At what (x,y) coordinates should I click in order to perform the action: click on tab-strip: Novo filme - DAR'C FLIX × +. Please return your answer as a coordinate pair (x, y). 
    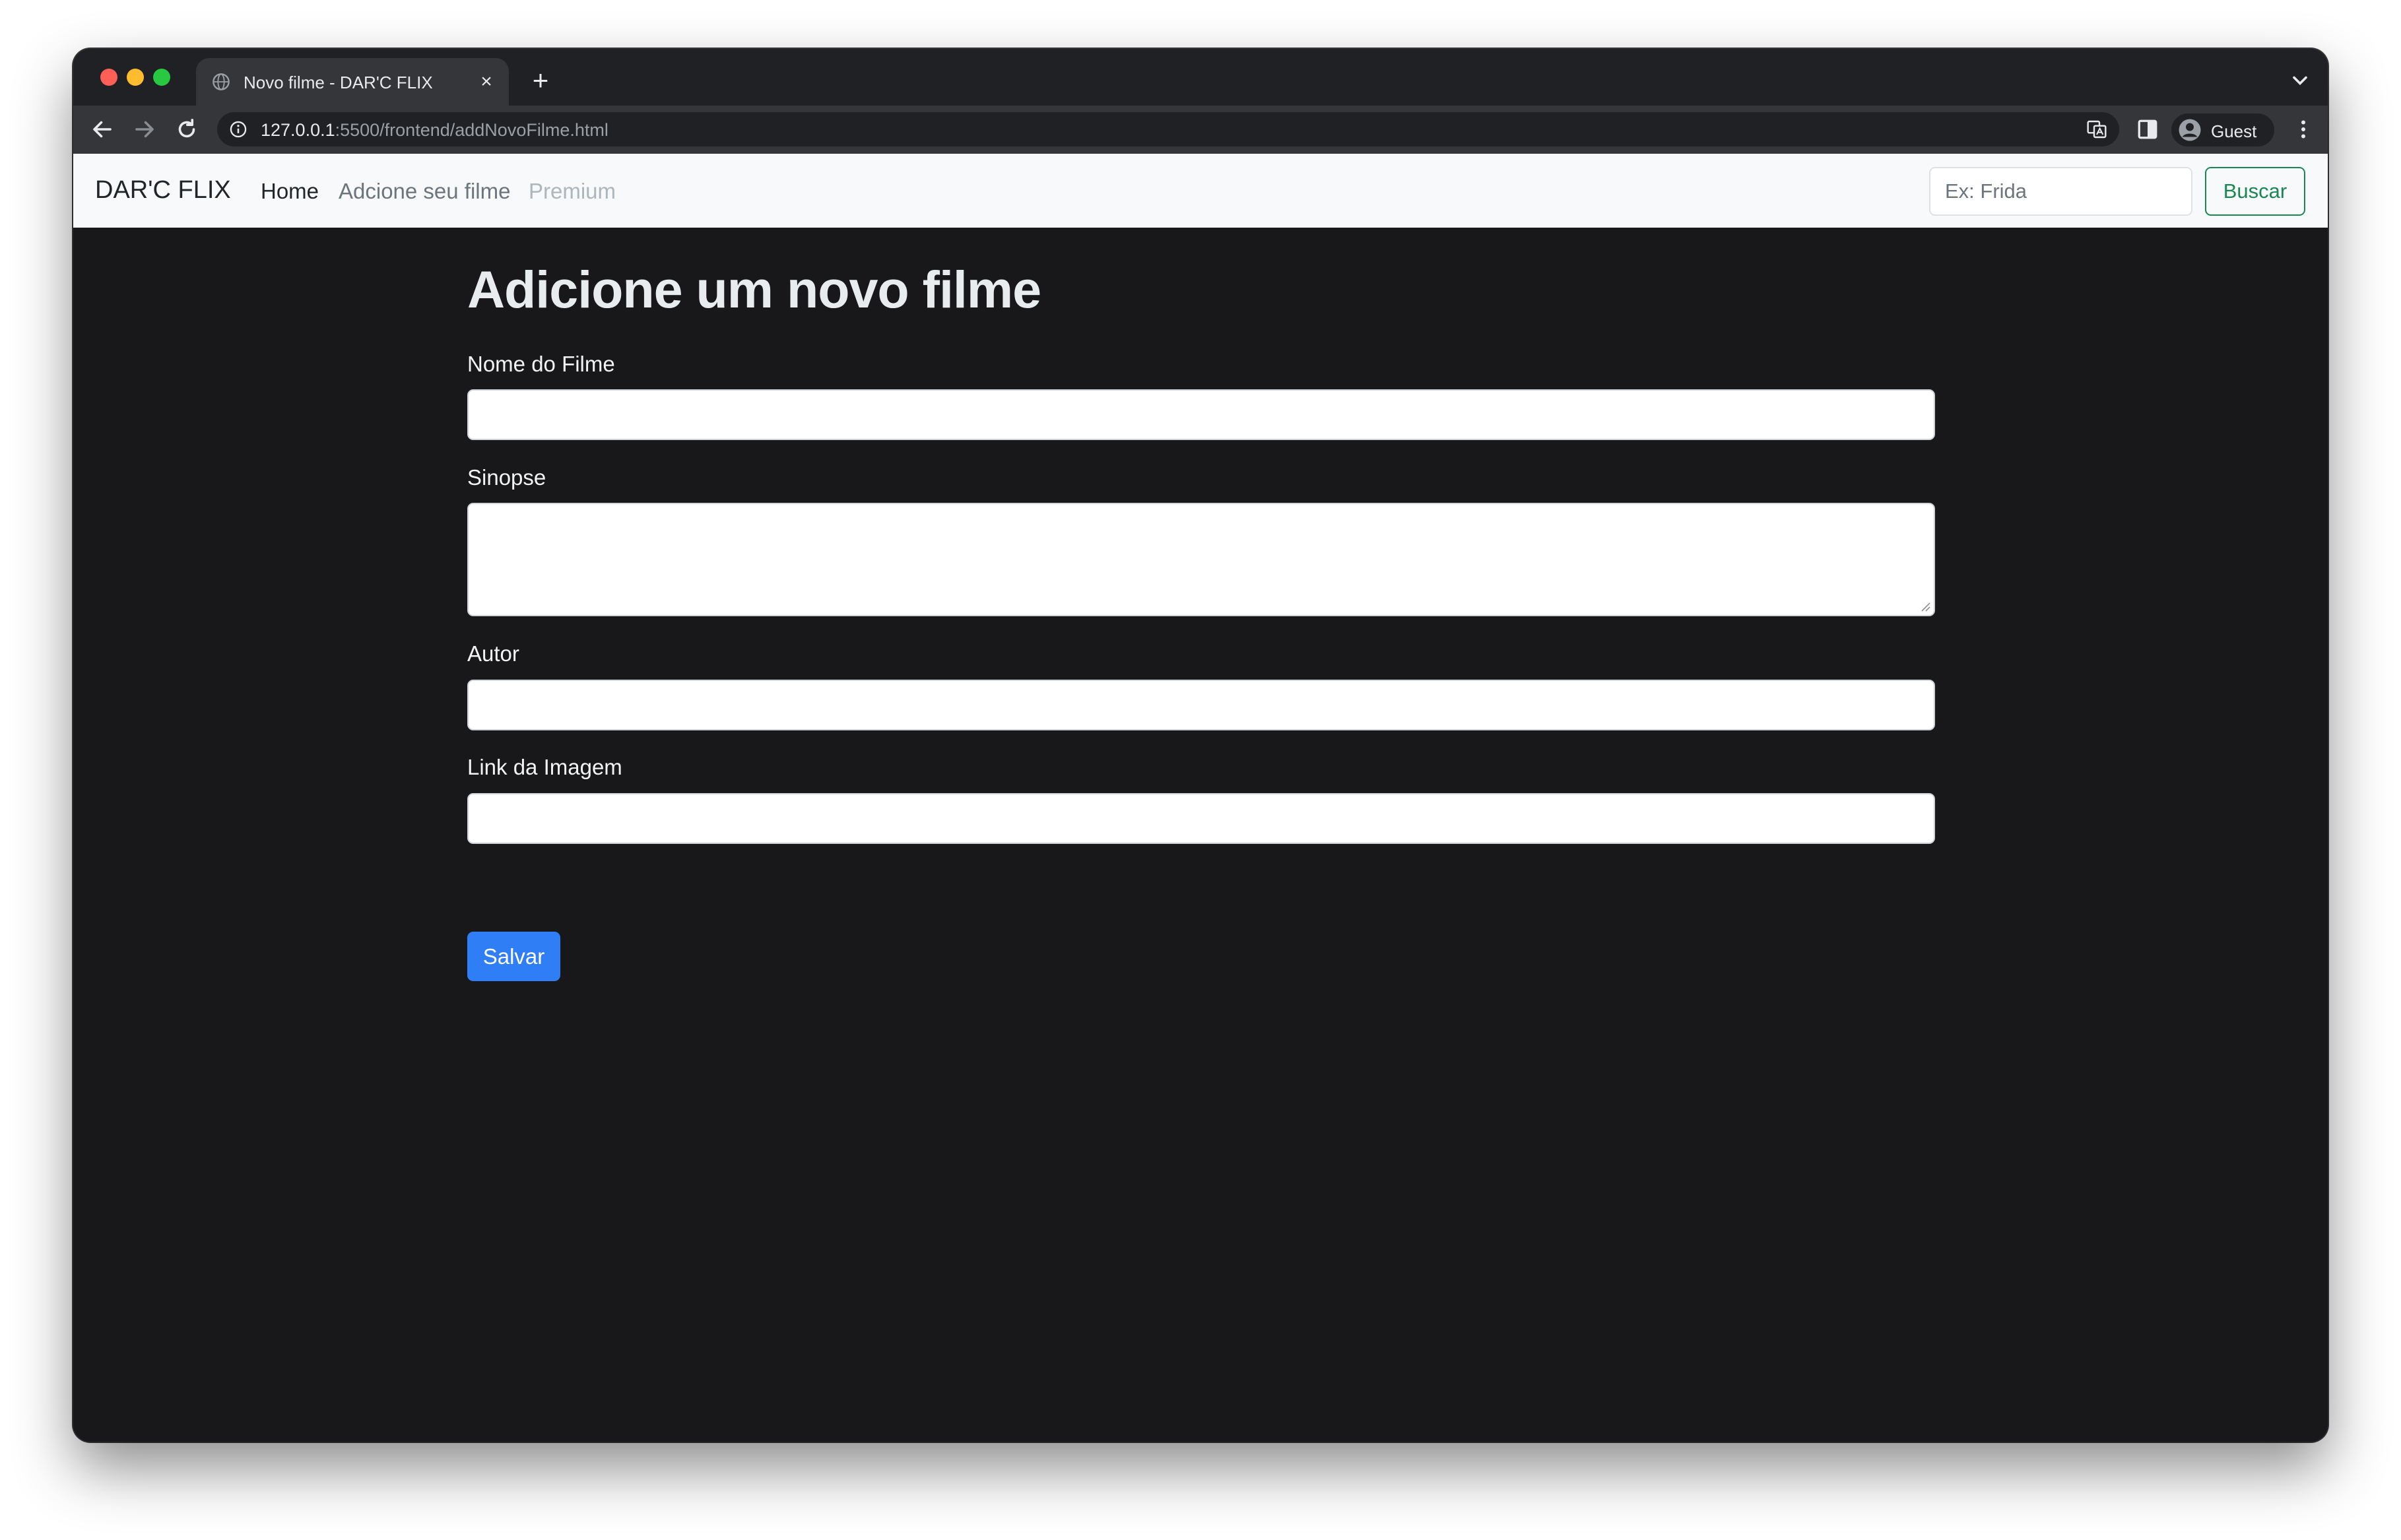
    Looking at the image, I should click on (1200, 77).